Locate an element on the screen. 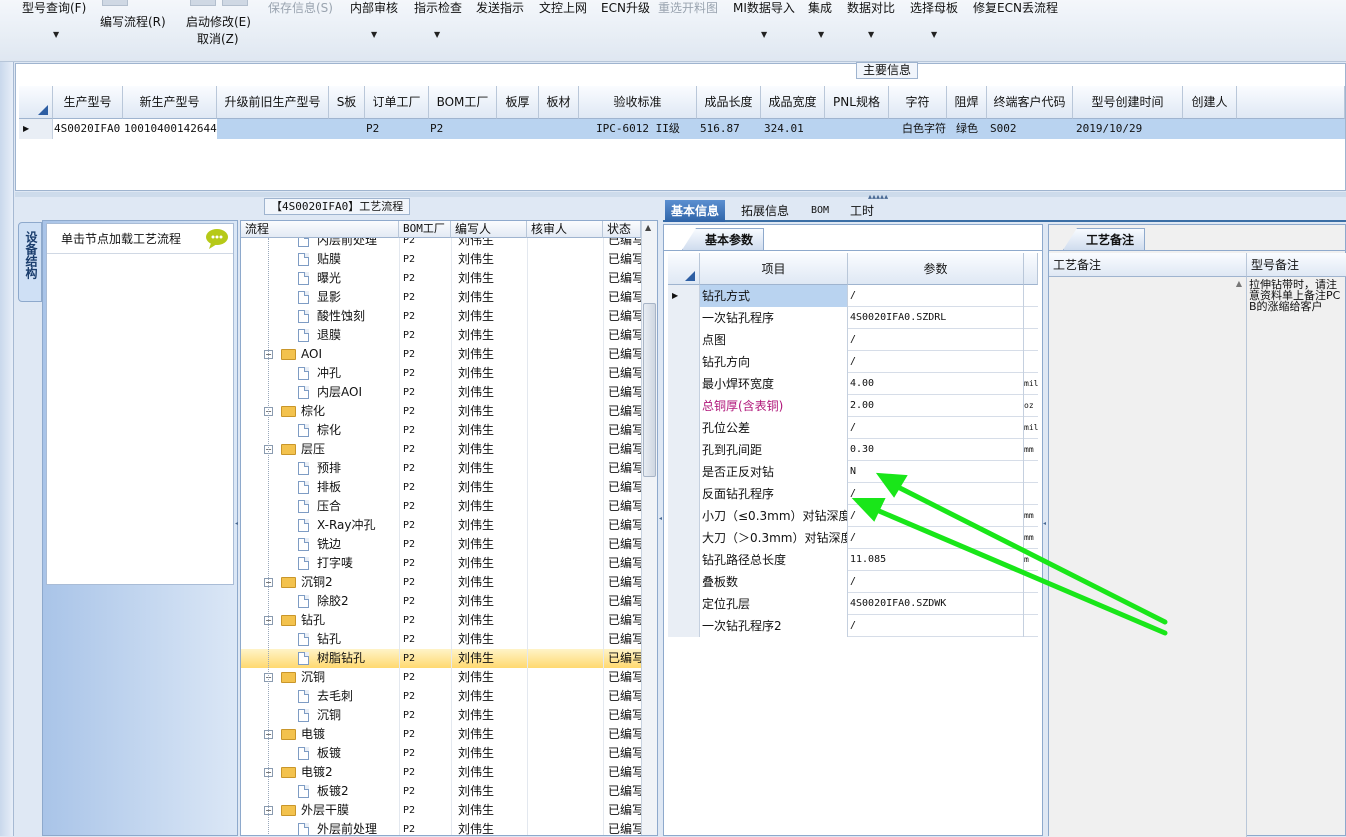 The image size is (1346, 837). cell-mask: 绿色 is located at coordinates (967, 129).